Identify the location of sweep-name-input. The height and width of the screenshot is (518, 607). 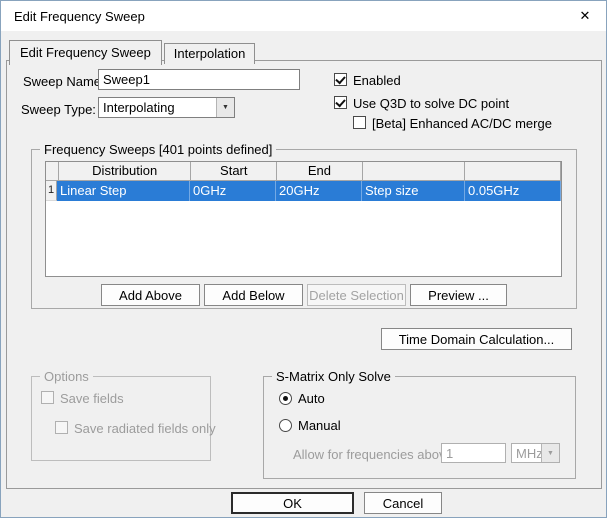
(199, 79).